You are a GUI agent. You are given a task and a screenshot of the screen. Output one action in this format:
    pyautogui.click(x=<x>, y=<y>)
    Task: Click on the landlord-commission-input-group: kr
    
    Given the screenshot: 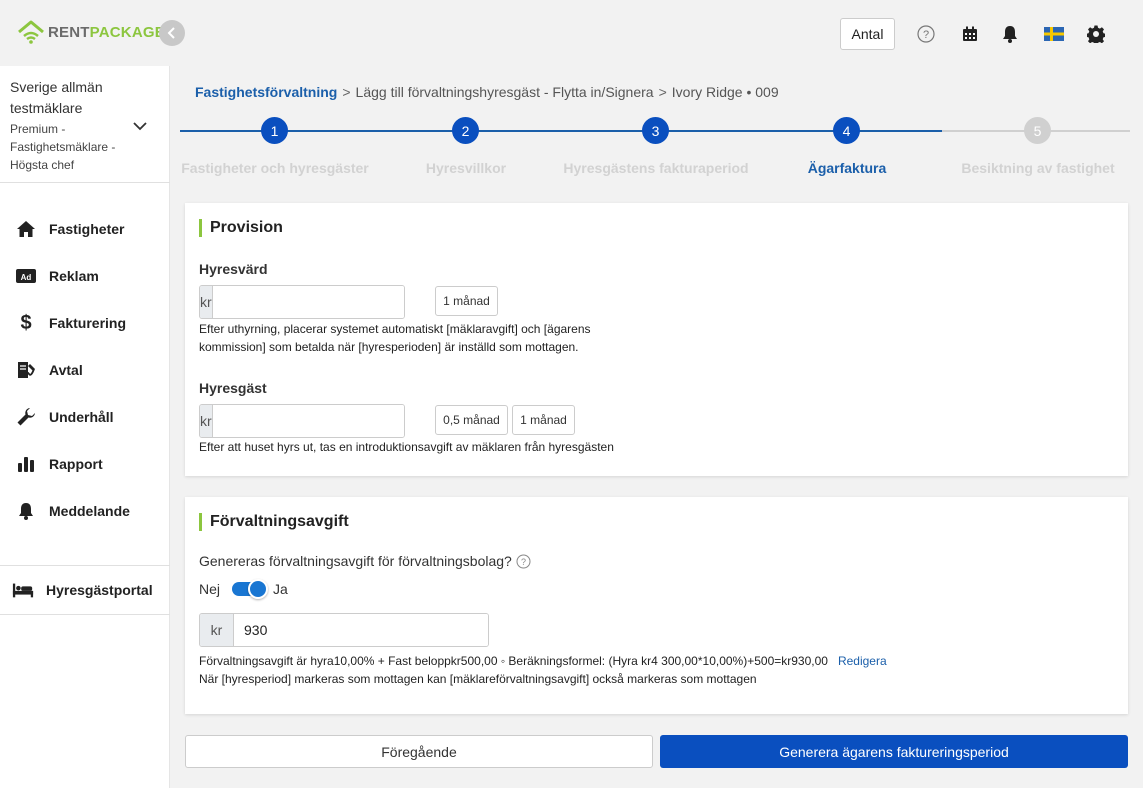 What is the action you would take?
    pyautogui.click(x=302, y=302)
    